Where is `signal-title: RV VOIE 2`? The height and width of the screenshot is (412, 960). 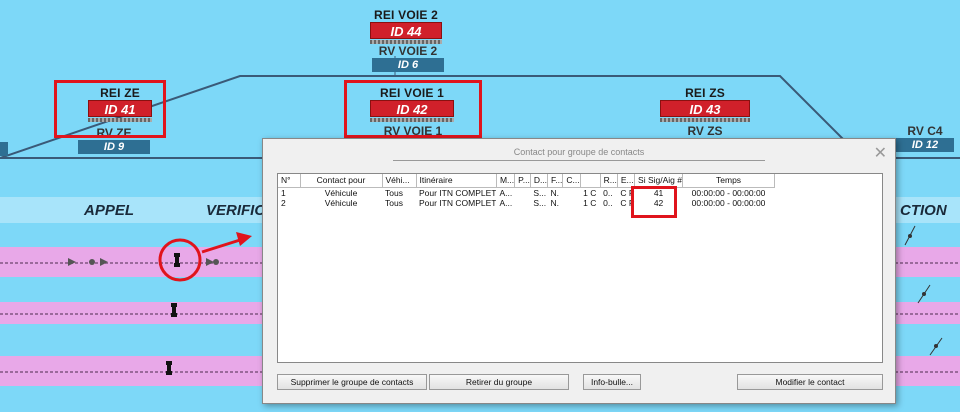 signal-title: RV VOIE 2 is located at coordinates (408, 51).